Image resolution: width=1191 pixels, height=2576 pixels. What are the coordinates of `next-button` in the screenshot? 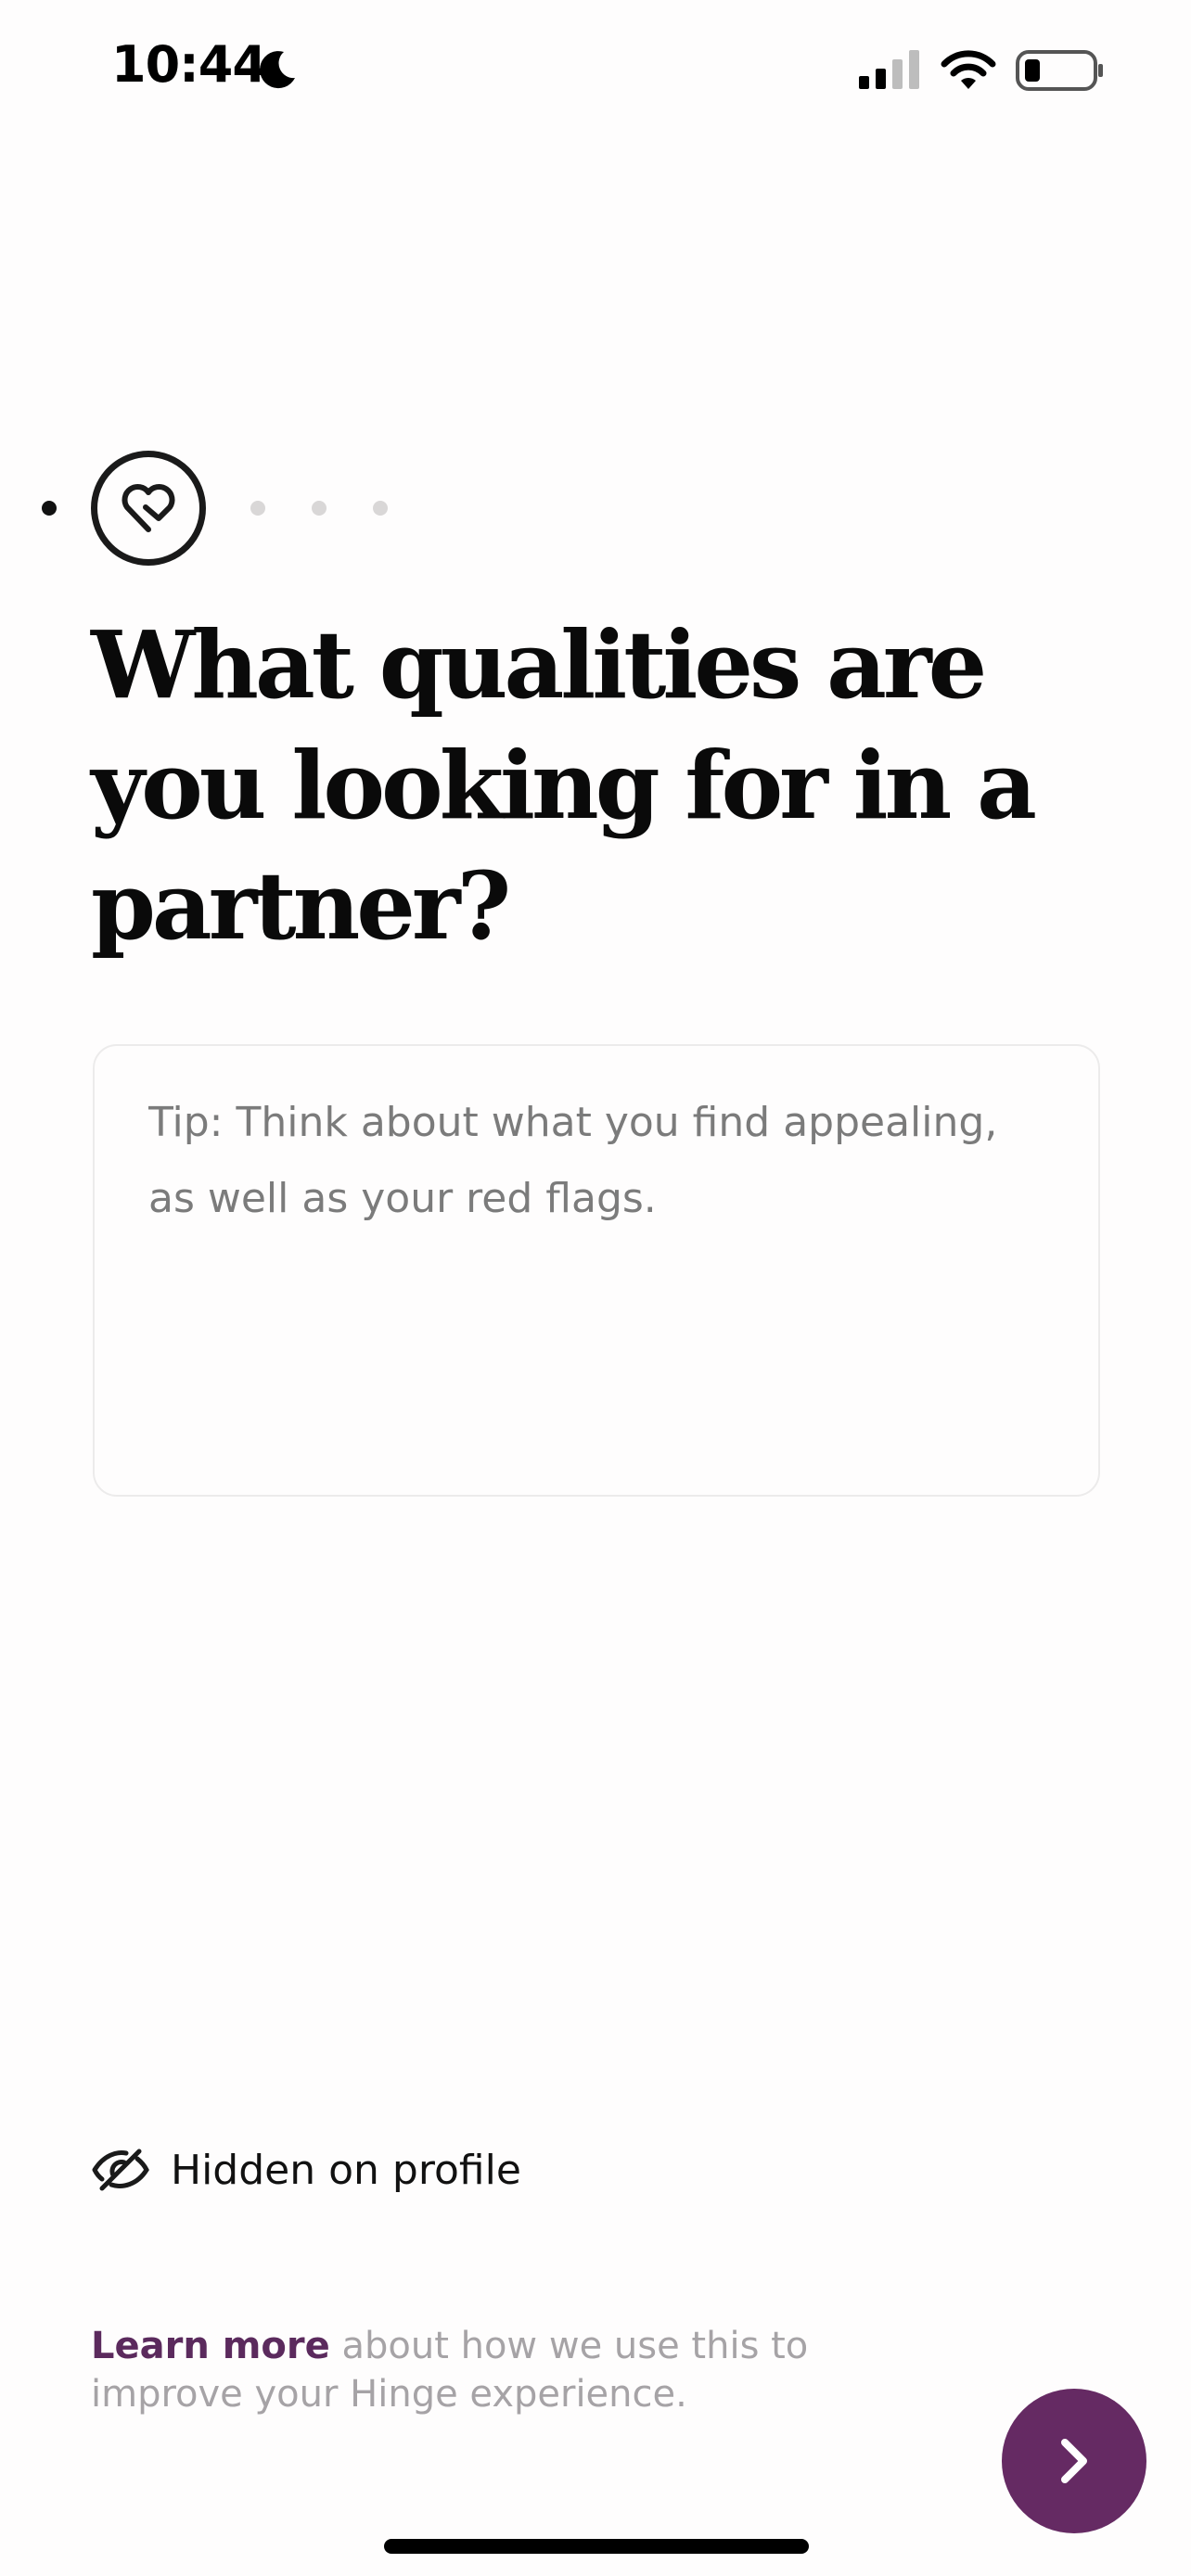 It's located at (1074, 2461).